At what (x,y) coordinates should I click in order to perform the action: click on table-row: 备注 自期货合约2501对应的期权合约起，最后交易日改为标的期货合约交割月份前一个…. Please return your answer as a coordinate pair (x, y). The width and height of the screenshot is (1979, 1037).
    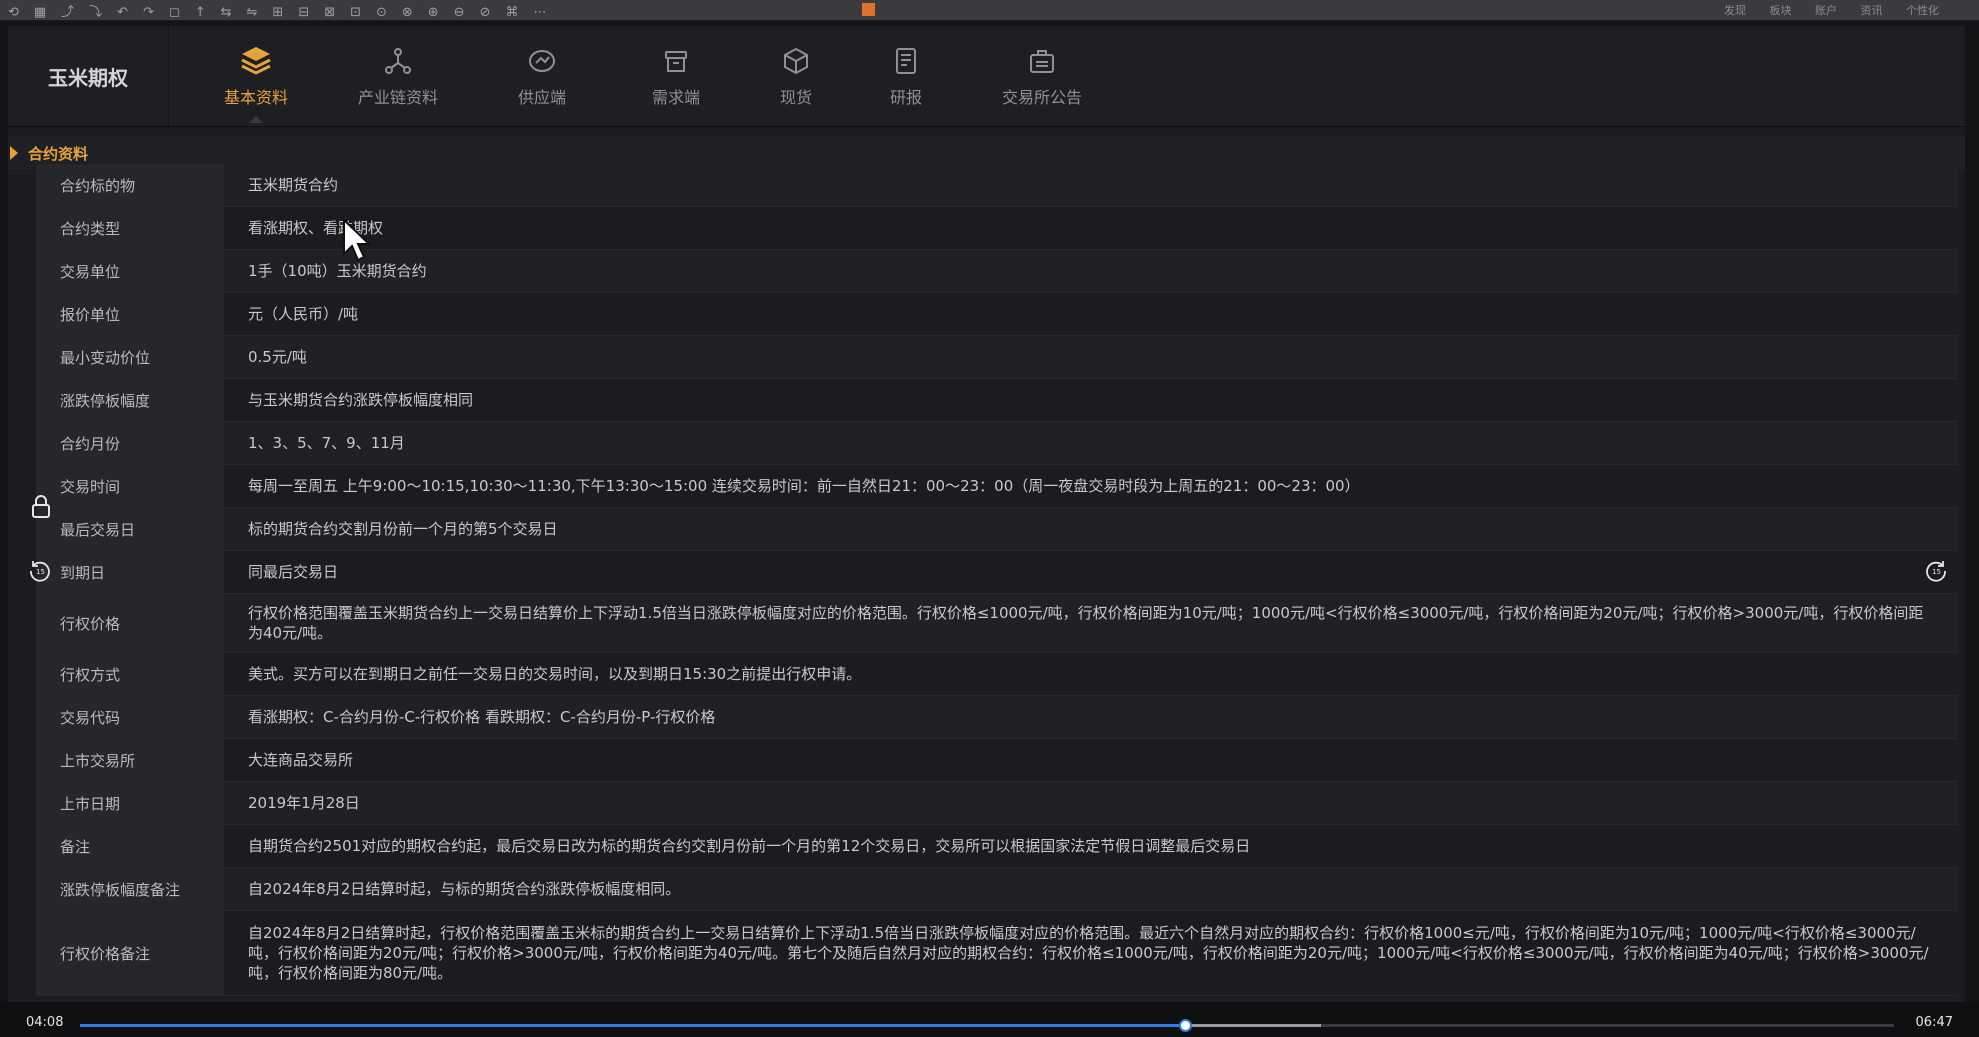
    Looking at the image, I should click on (997, 846).